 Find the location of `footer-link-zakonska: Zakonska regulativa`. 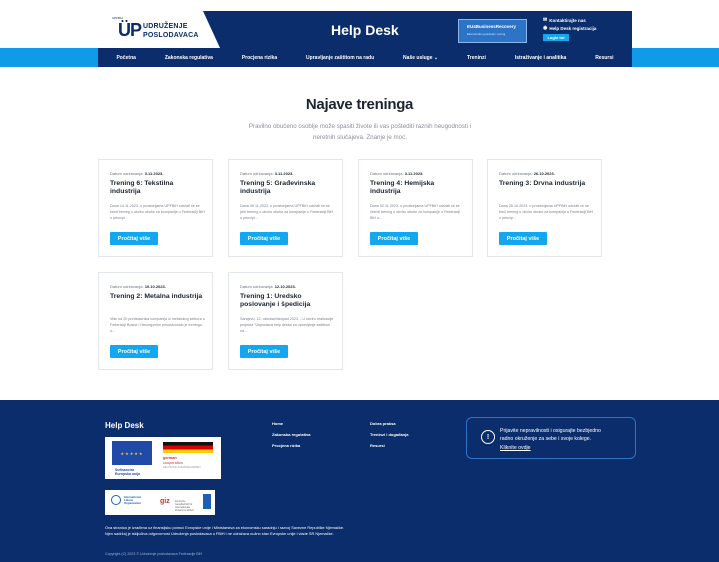

footer-link-zakonska: Zakonska regulativa is located at coordinates (291, 434).